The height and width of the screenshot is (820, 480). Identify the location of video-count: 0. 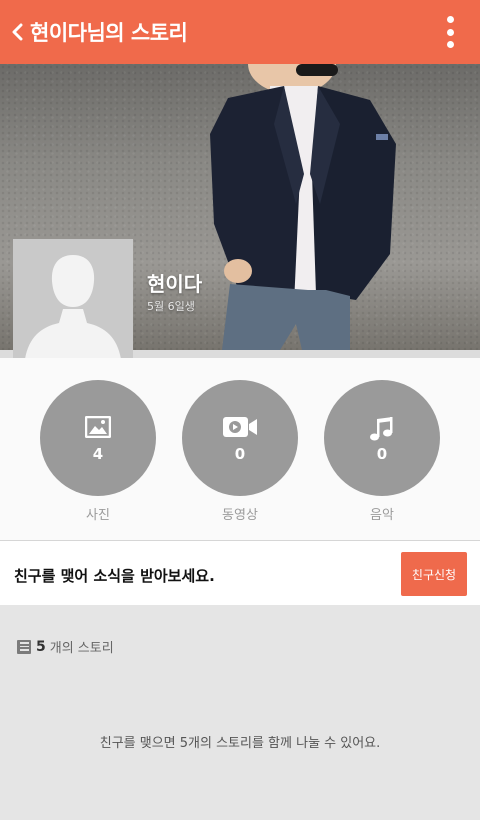
(240, 454).